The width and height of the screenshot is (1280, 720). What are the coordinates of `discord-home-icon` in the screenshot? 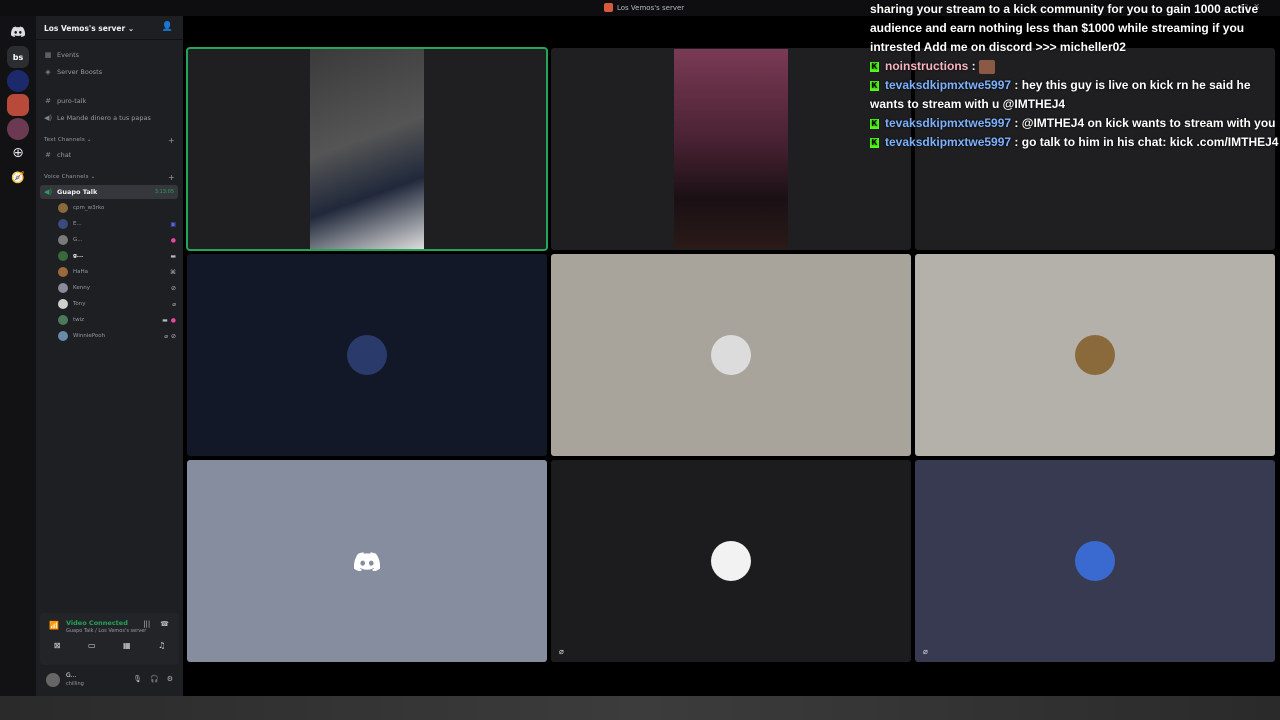 It's located at (18, 31).